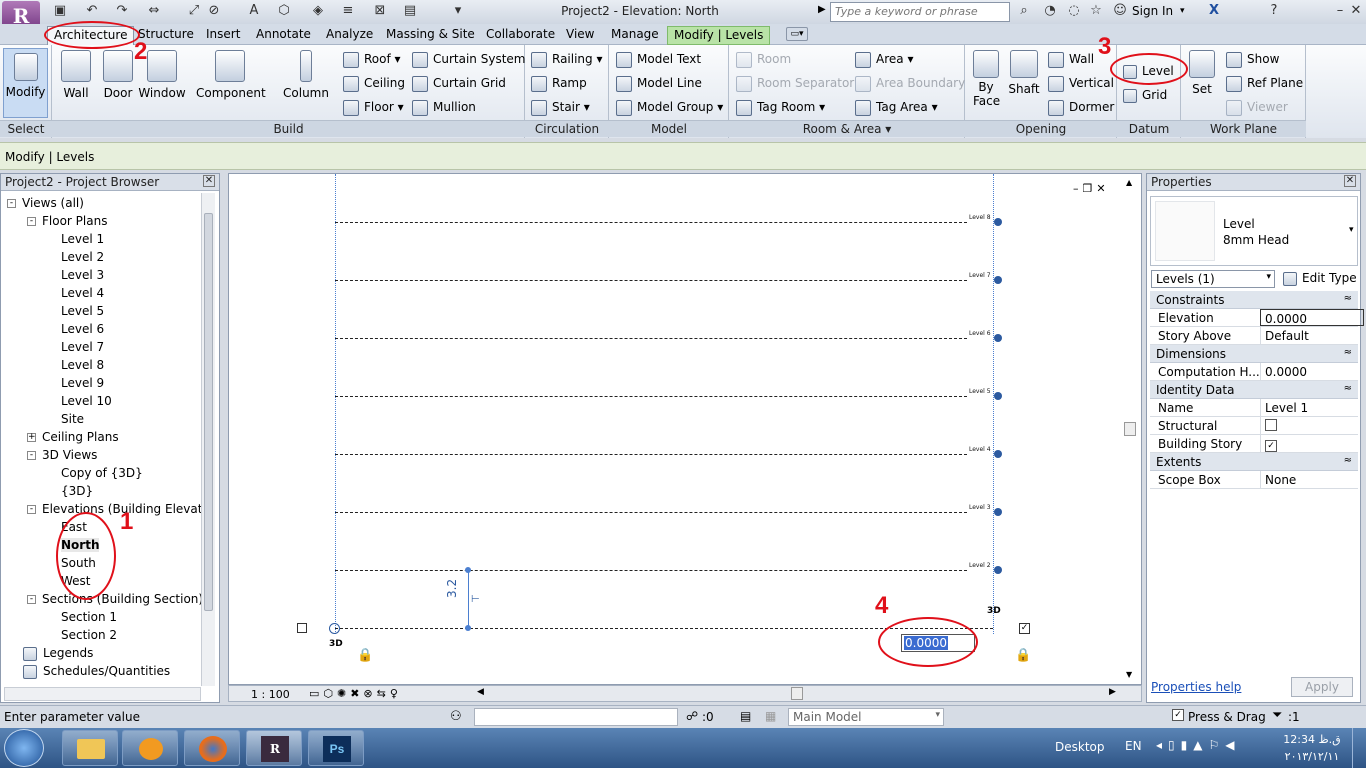 This screenshot has width=1366, height=768. What do you see at coordinates (770, 716) in the screenshot?
I see `exclude-options-icon: ▦` at bounding box center [770, 716].